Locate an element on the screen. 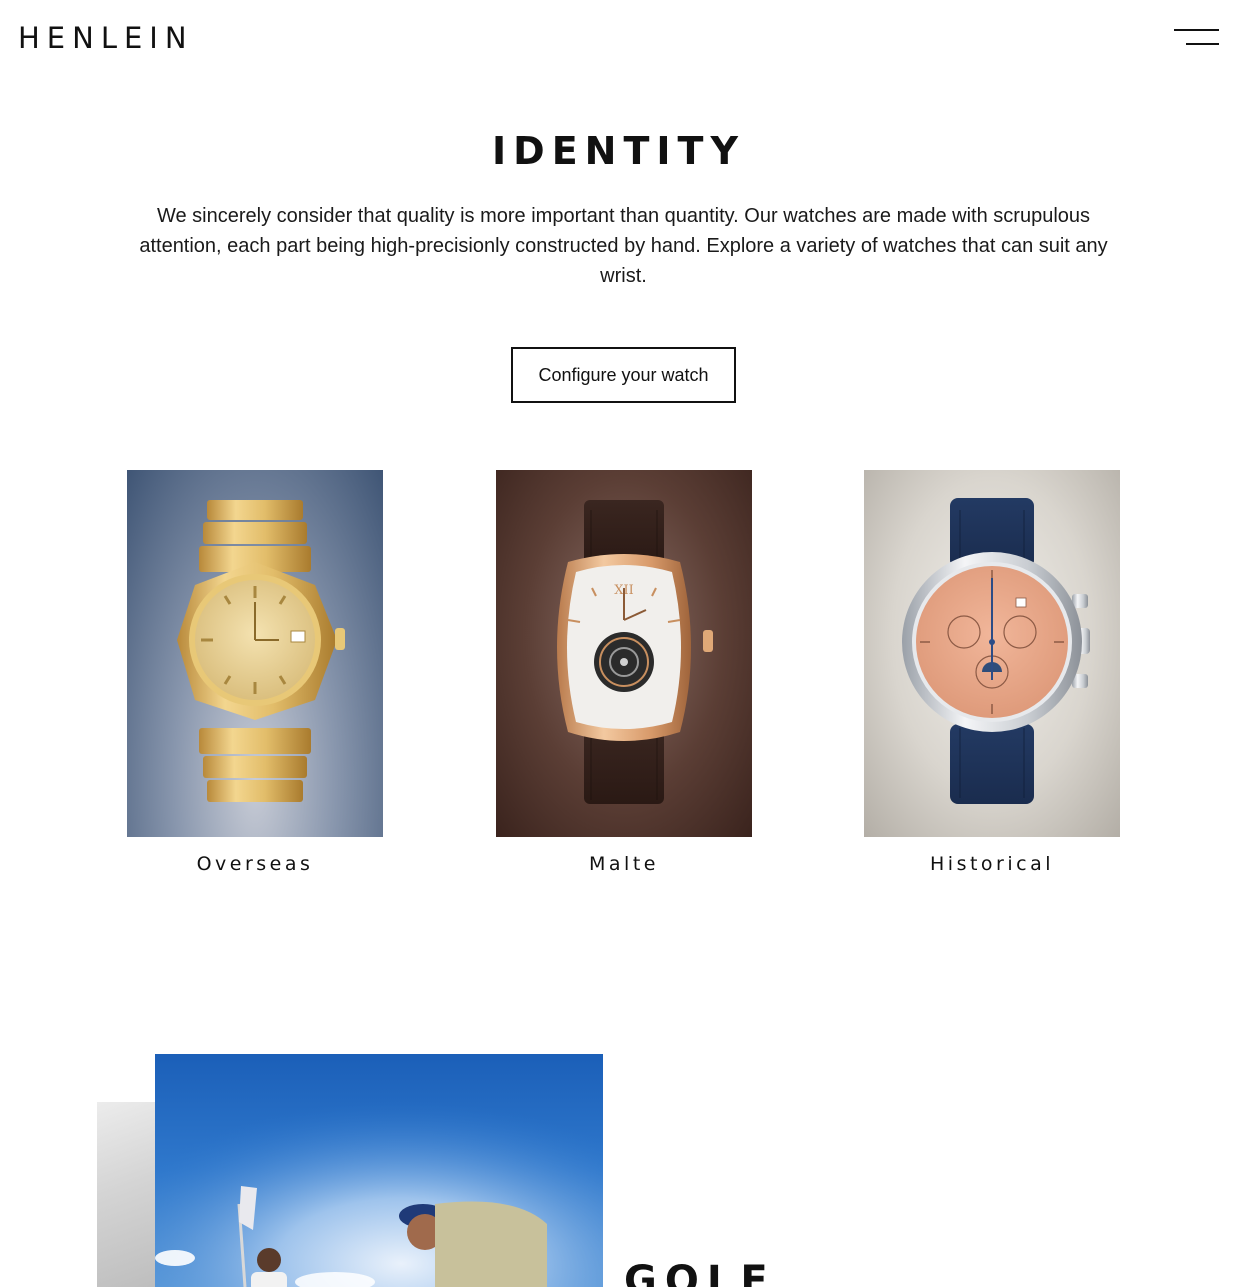 Image resolution: width=1237 pixels, height=1287 pixels. gold-bracelet-watch-image is located at coordinates (255, 653).